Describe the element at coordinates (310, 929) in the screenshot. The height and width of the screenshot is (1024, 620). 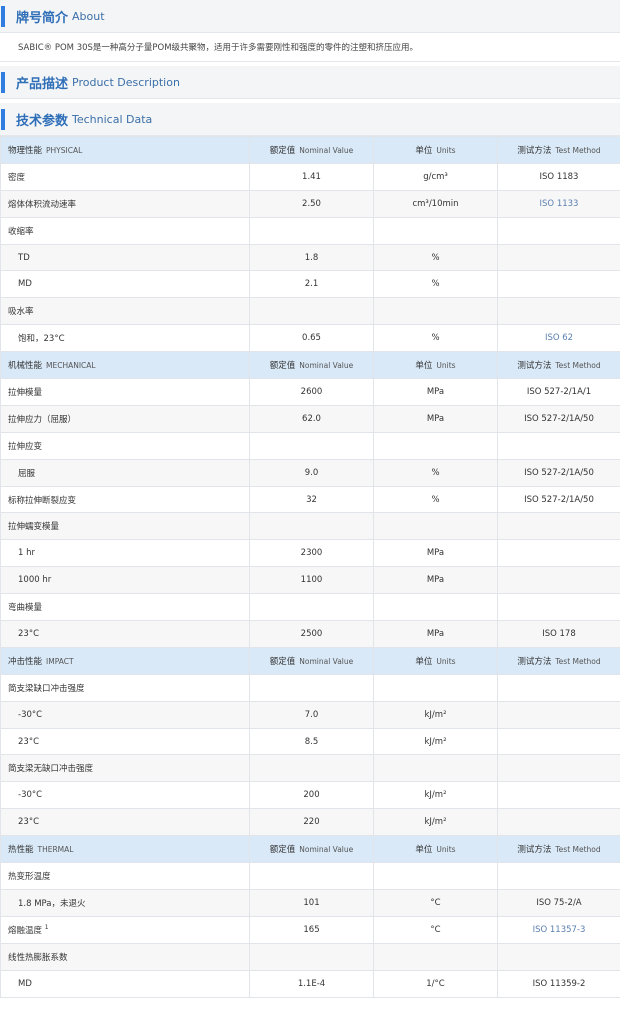
I see `table-row: 熔融温度 1 165 °C ISO 11357-3` at that location.